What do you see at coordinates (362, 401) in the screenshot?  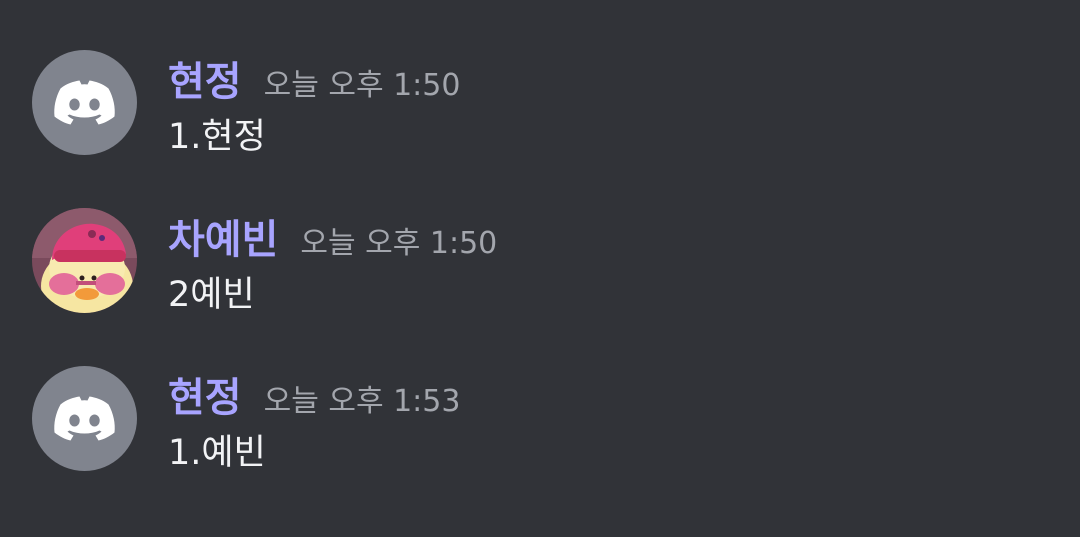 I see `timestamp: 오늘 오후 1:53` at bounding box center [362, 401].